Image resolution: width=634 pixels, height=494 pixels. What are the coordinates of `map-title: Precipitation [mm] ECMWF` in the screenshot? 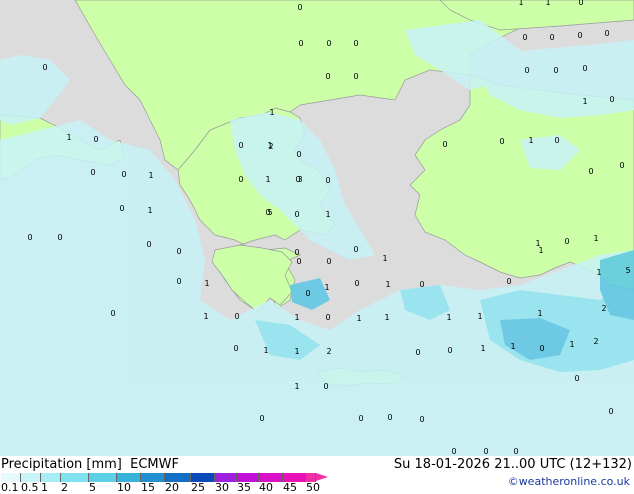 It's located at (90, 464).